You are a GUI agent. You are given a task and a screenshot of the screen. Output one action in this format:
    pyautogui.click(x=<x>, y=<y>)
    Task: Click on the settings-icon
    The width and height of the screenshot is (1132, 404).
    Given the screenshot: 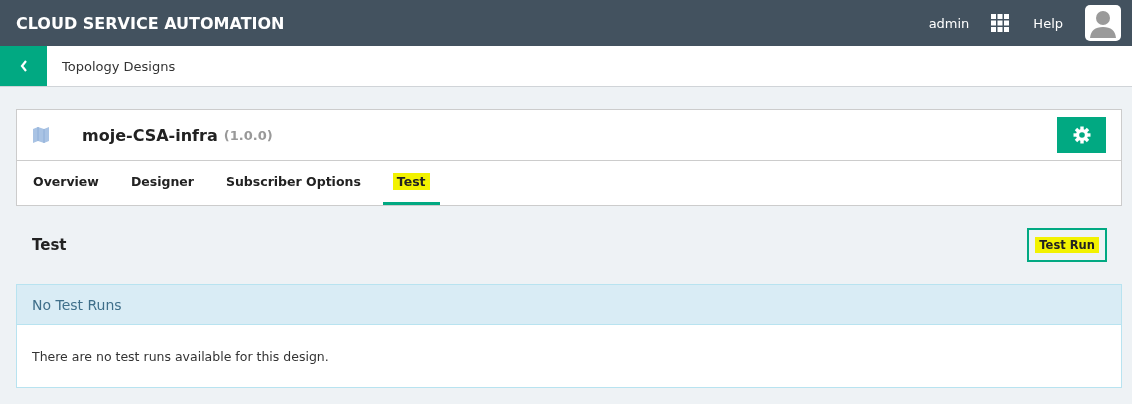 What is the action you would take?
    pyautogui.click(x=1081, y=135)
    